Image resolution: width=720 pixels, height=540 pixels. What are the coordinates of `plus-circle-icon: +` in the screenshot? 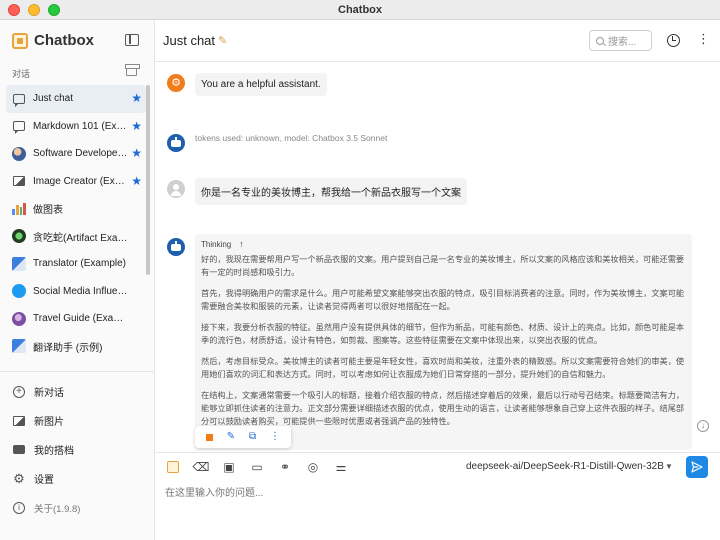 It's located at (19, 392).